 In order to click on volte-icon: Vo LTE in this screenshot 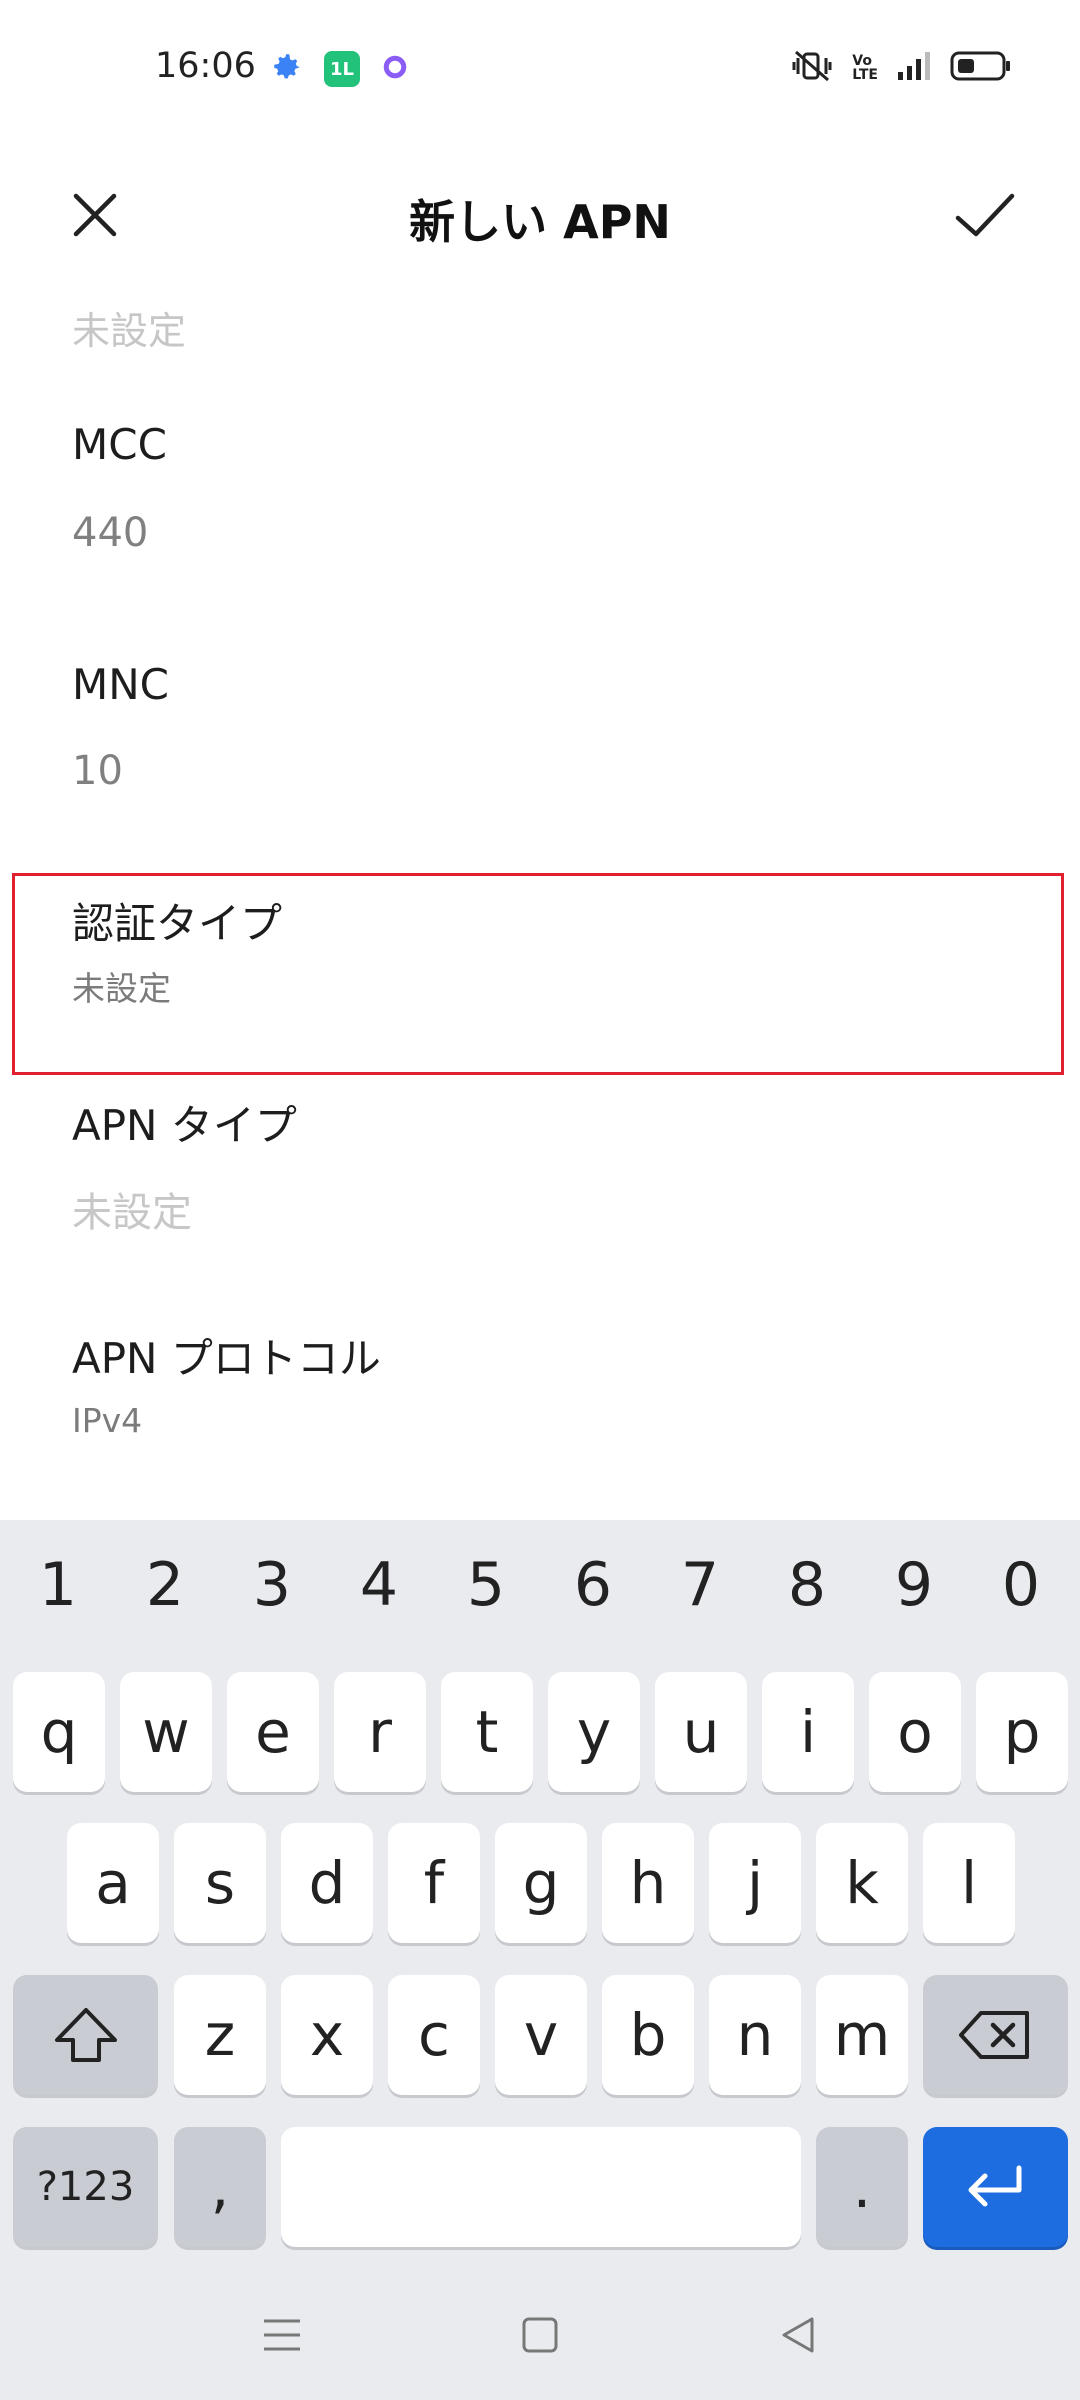, I will do `click(865, 68)`.